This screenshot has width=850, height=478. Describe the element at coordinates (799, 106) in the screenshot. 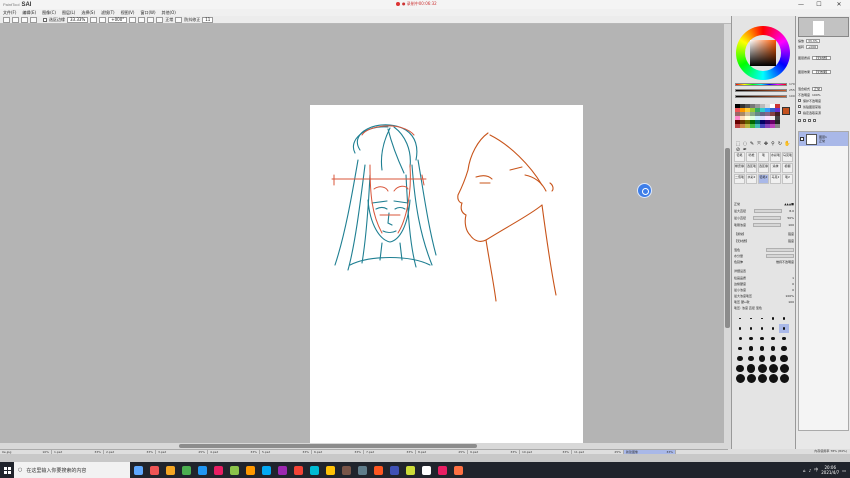

I see `clip-checkbox` at that location.